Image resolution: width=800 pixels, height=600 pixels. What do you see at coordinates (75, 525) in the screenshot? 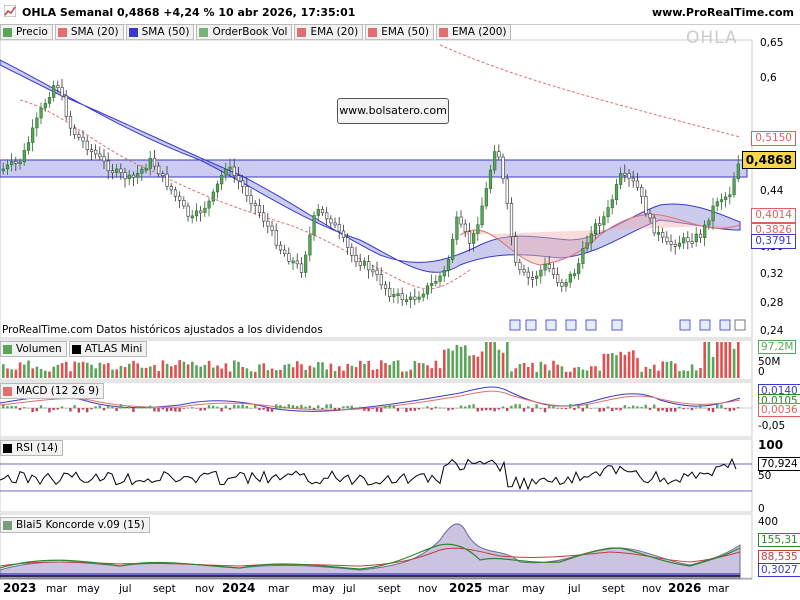
I see `koncorde-legend-item-0: Blai5 Koncorde v.09 (15)` at bounding box center [75, 525].